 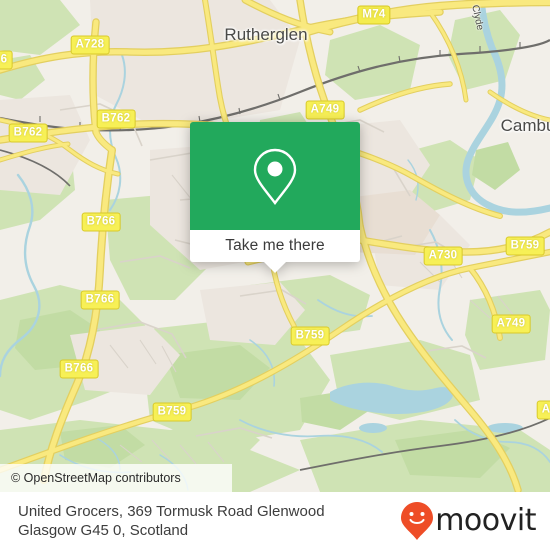 I want to click on road-shield-6: 6, so click(x=6, y=60).